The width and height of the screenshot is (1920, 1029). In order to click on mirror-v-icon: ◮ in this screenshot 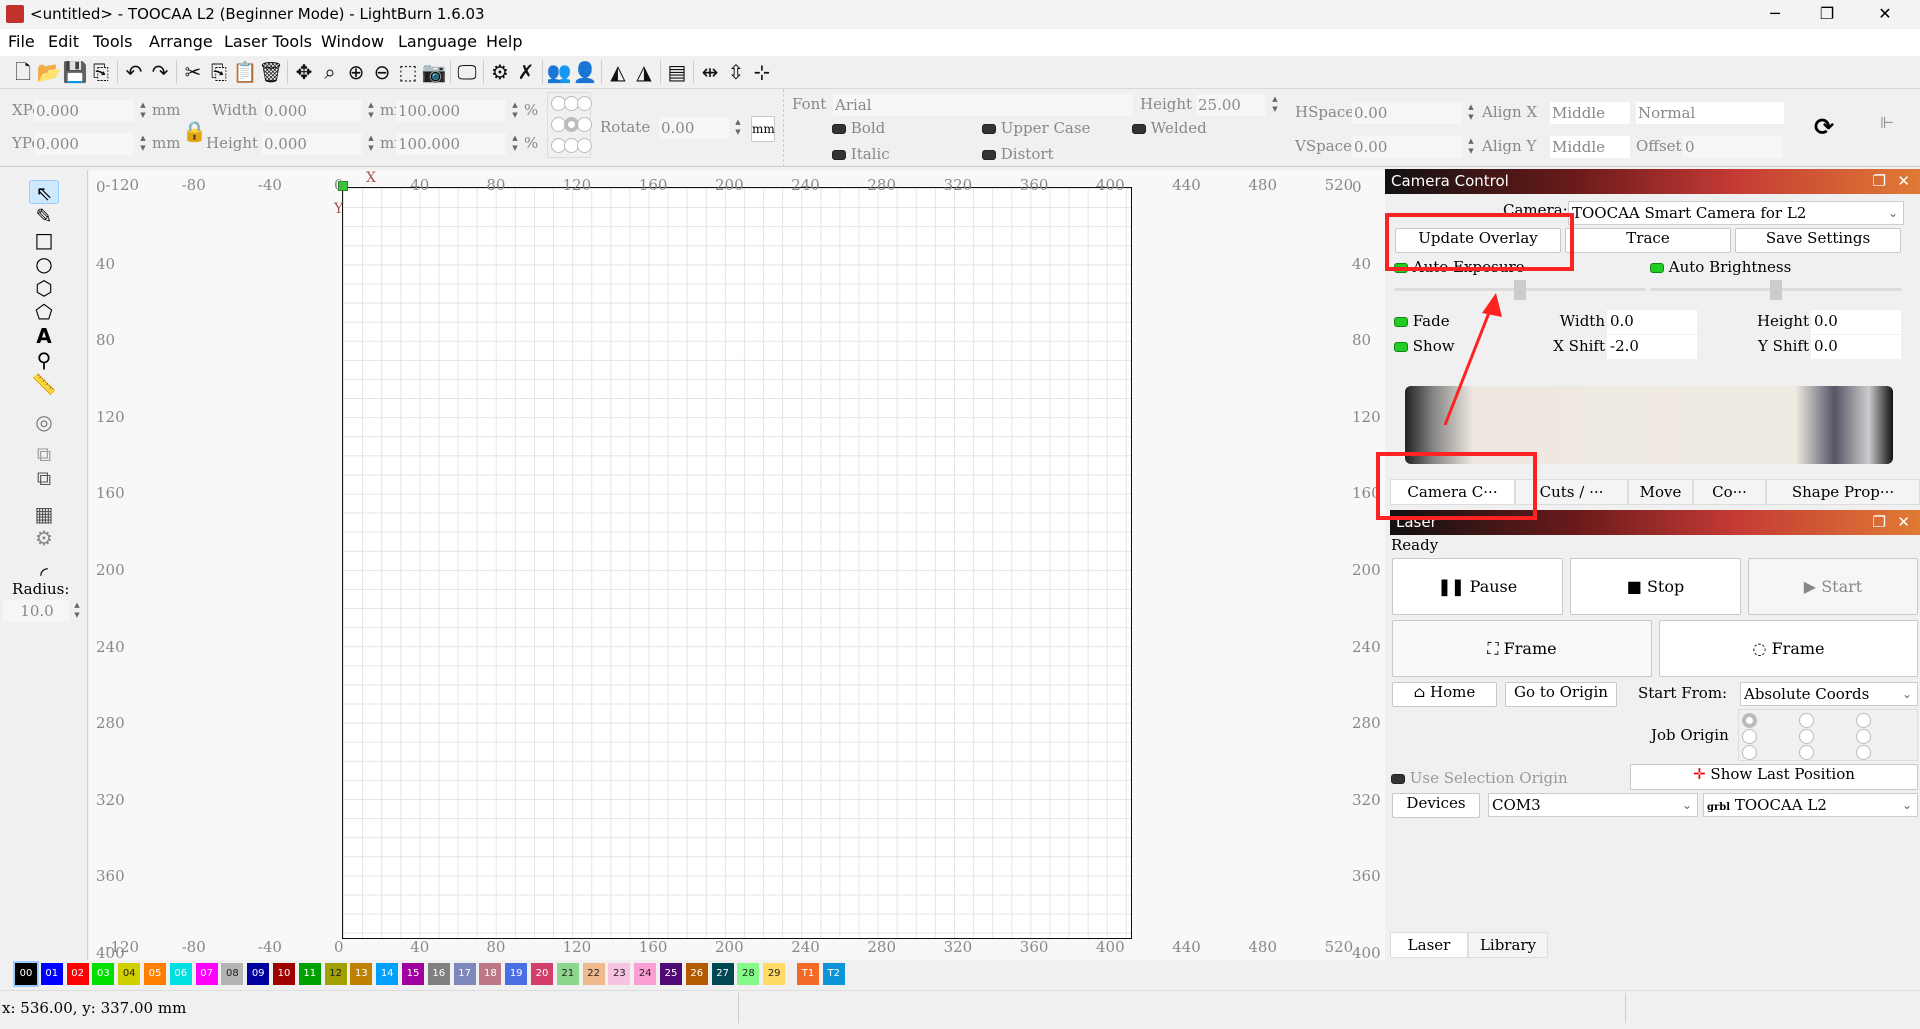, I will do `click(644, 72)`.